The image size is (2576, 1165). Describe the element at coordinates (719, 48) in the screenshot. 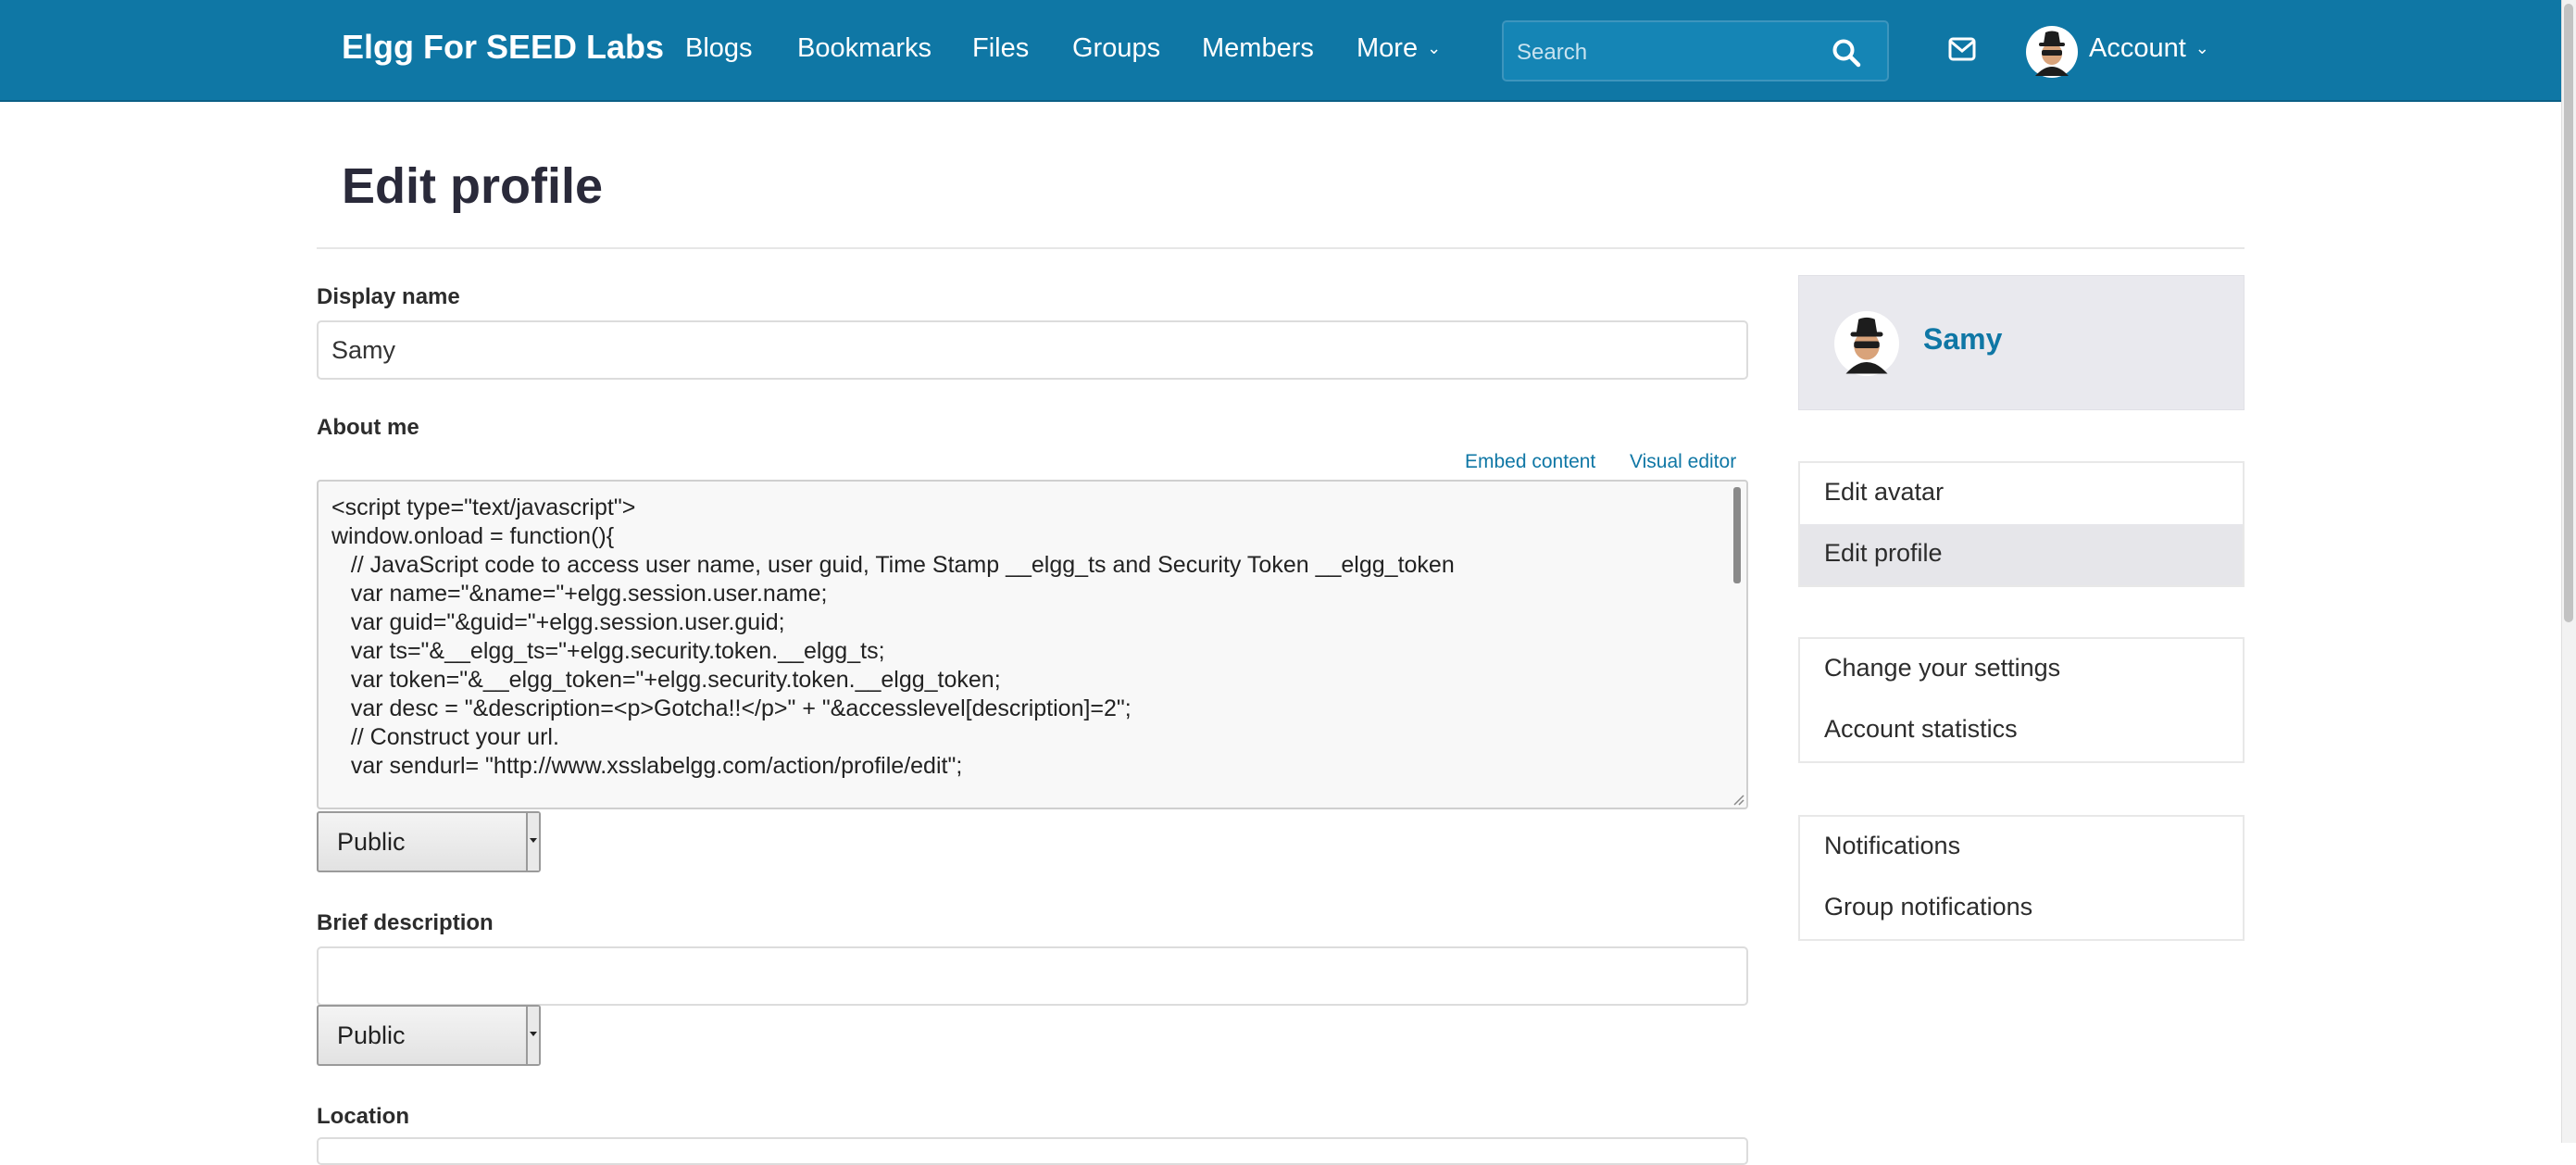

I see `nav-item-blogs: Blogs` at that location.